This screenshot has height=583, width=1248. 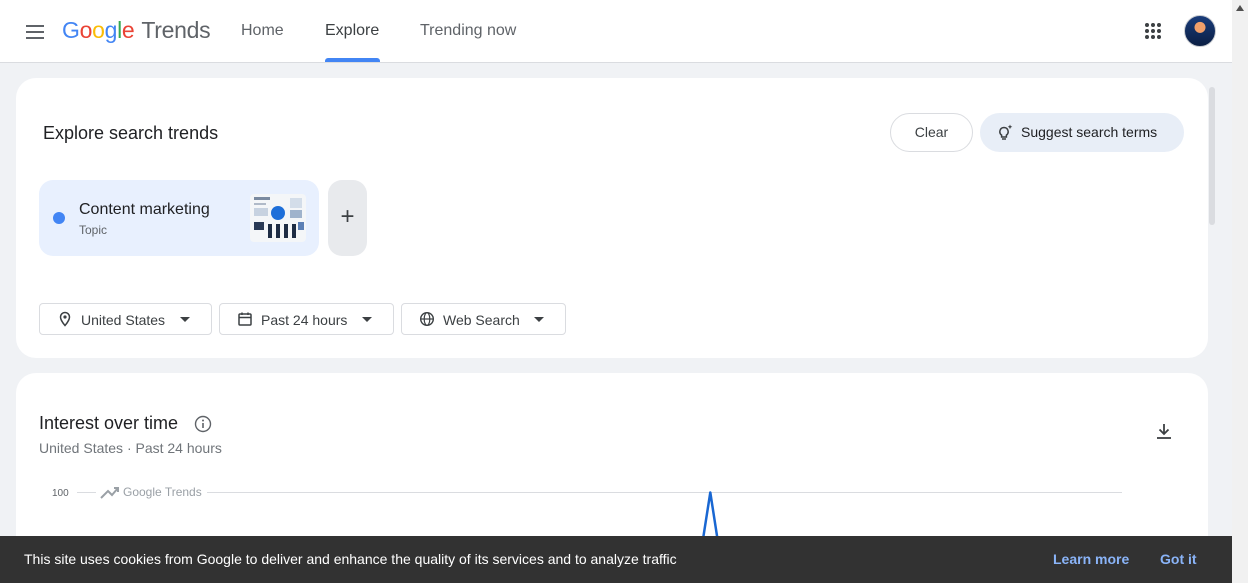 What do you see at coordinates (136, 30) in the screenshot?
I see `google-trends-logo: Google Trends` at bounding box center [136, 30].